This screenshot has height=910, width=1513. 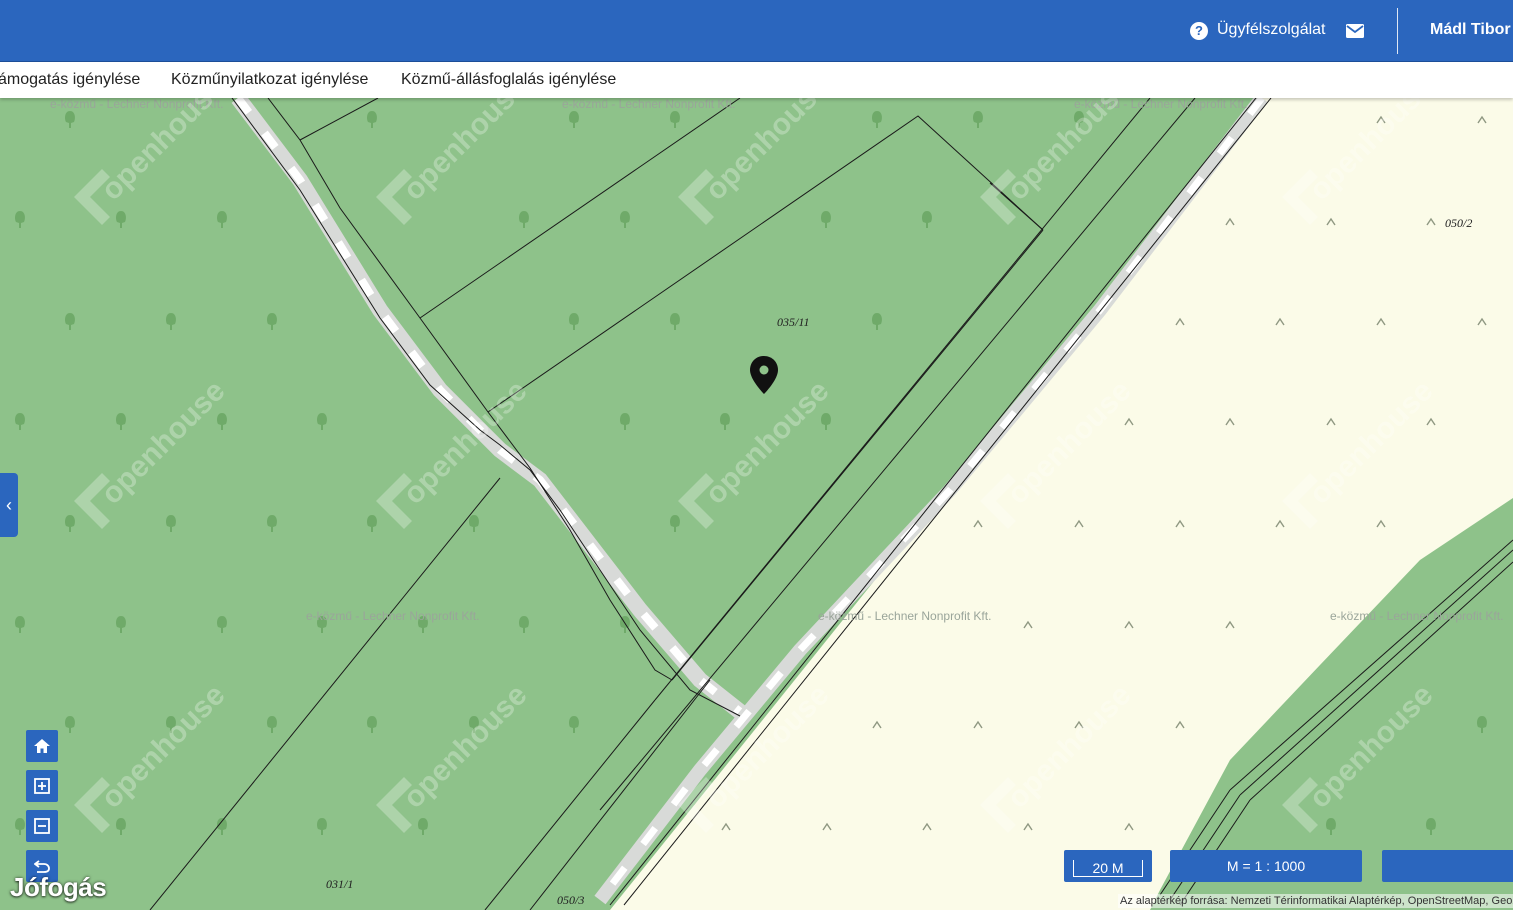 What do you see at coordinates (1266, 866) in the screenshot?
I see `scale-ratio: M = 1 : 1000` at bounding box center [1266, 866].